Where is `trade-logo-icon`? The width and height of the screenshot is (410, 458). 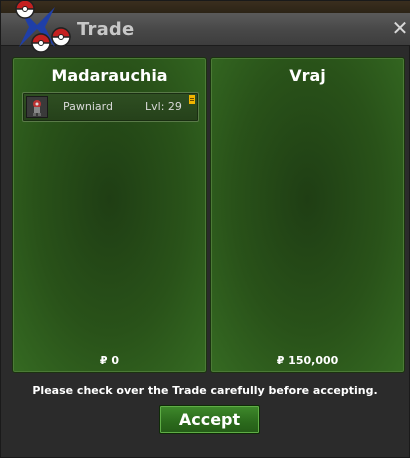
trade-logo-icon is located at coordinates (43, 27).